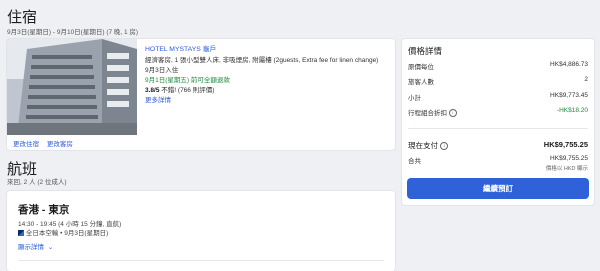 Image resolution: width=600 pixels, height=271 pixels. Describe the element at coordinates (569, 95) in the screenshot. I see `price-row-value: HK$9,773.45` at that location.